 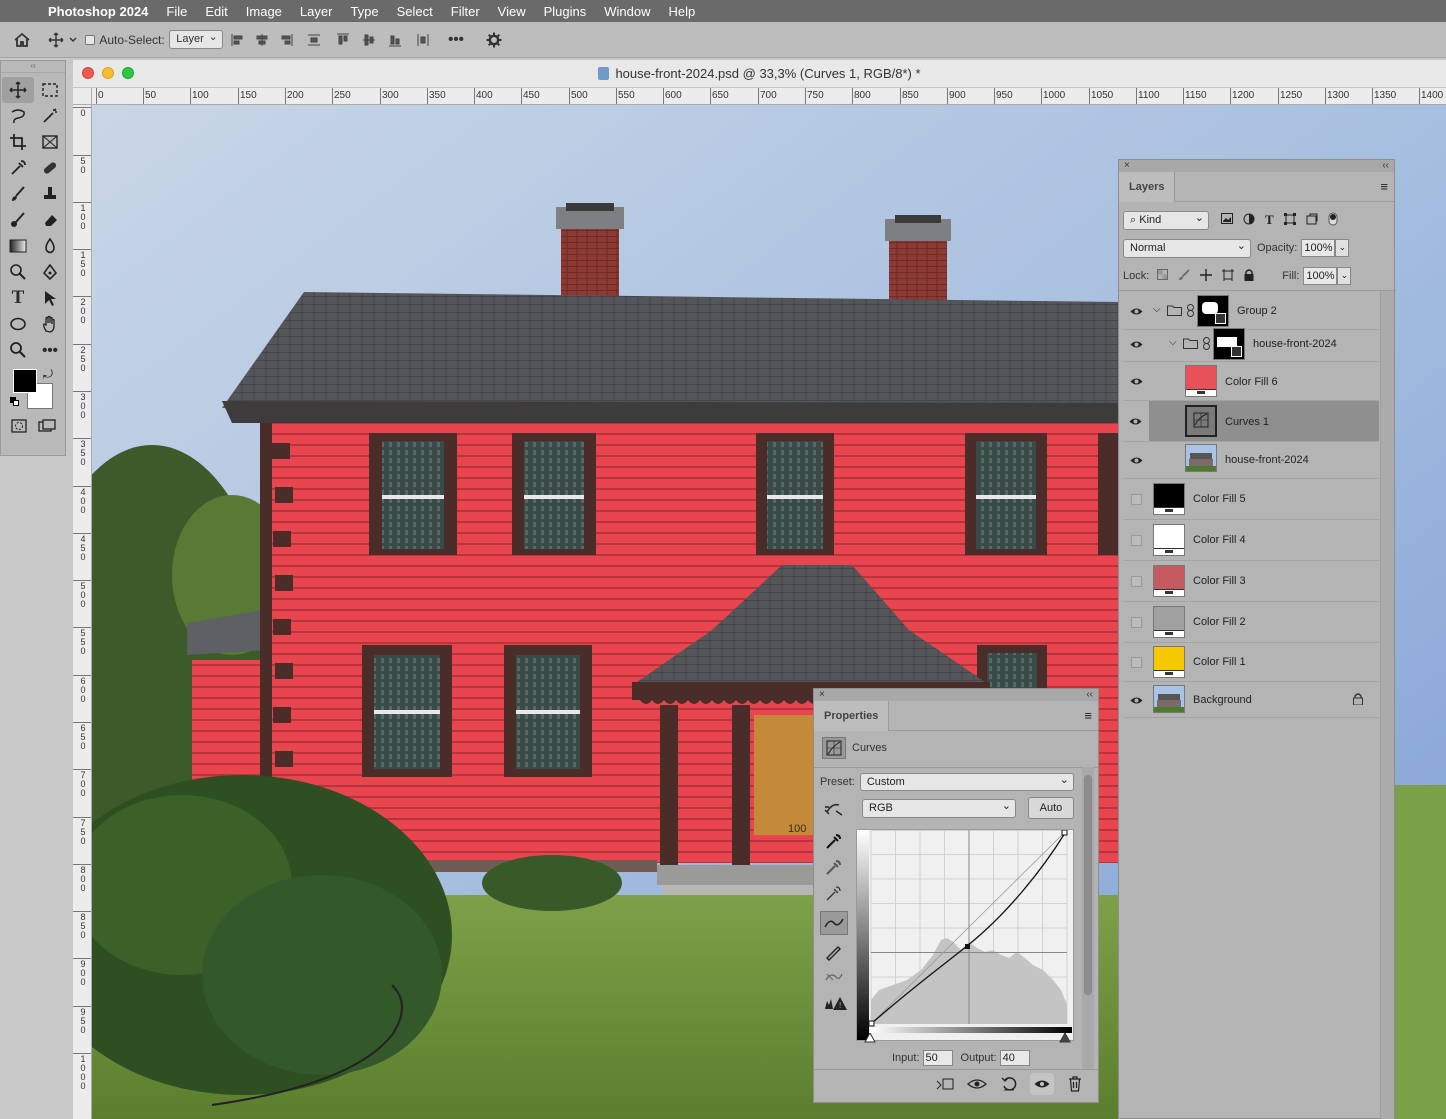 I want to click on gear-icon, so click(x=494, y=40).